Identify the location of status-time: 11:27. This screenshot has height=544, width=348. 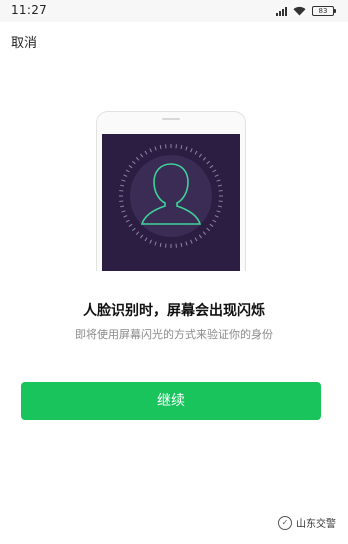
(29, 10).